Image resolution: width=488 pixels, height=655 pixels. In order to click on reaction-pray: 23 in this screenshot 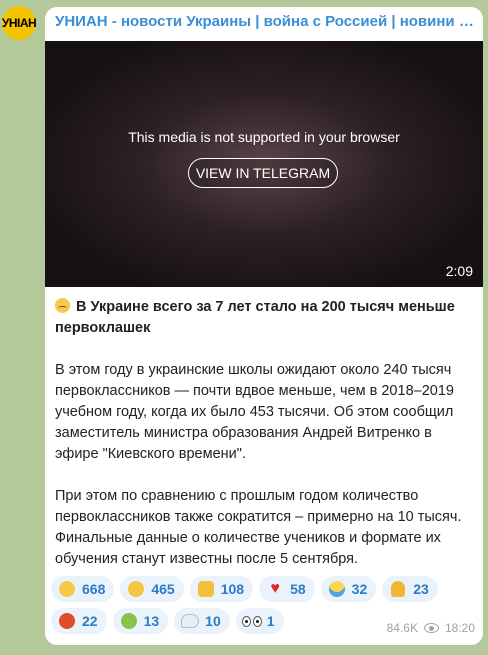, I will do `click(410, 589)`.